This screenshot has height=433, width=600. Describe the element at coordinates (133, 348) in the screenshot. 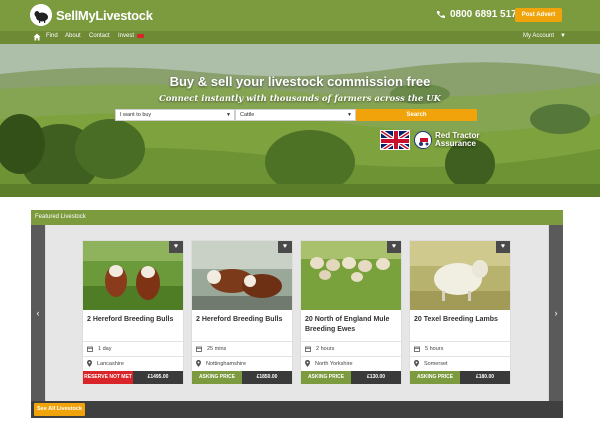

I see `listing-time: 1 day` at that location.